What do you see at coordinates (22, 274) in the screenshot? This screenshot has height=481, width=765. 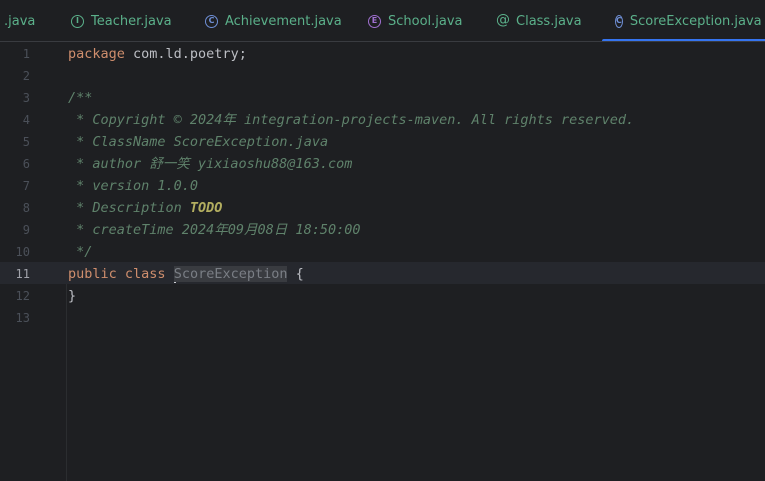 I see `line-number: 11` at bounding box center [22, 274].